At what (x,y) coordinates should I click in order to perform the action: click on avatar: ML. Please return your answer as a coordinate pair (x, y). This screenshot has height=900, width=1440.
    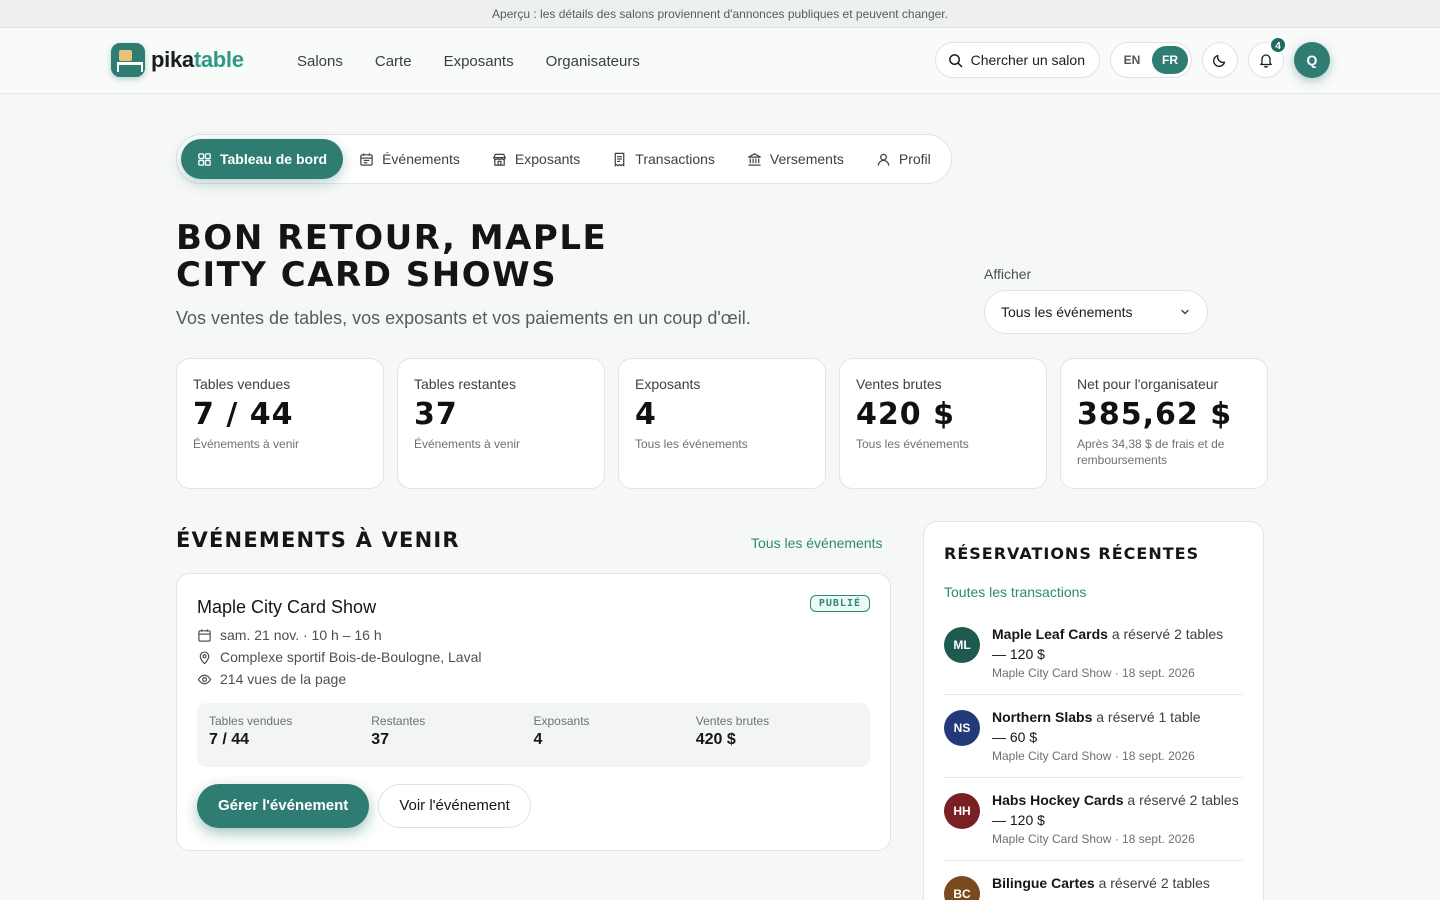
    Looking at the image, I should click on (962, 645).